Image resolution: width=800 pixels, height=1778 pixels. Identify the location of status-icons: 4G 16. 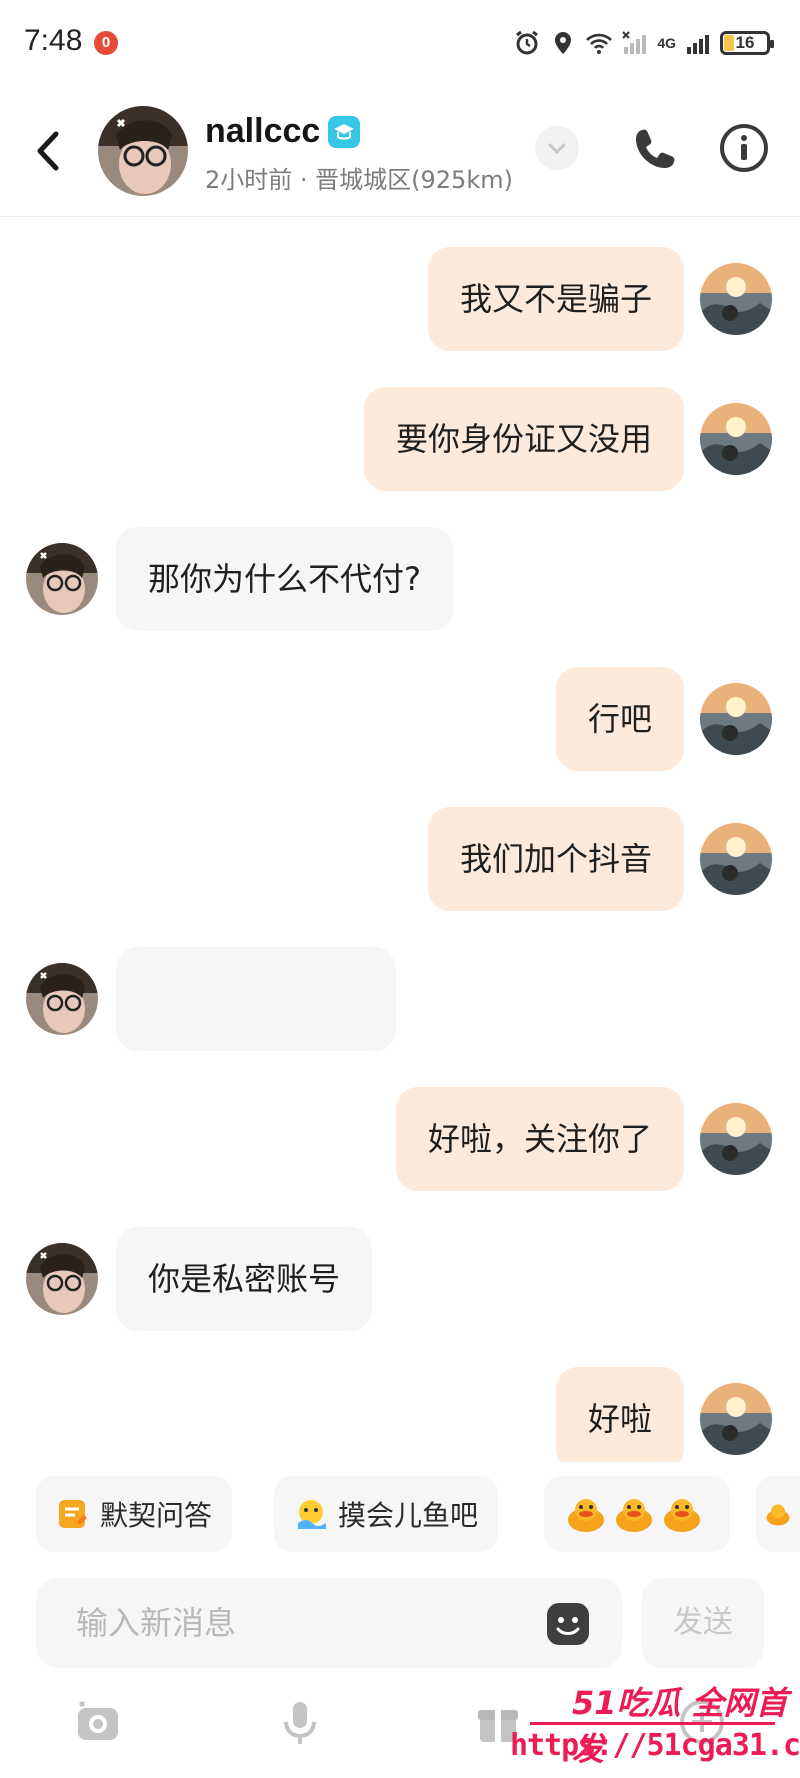
(643, 43).